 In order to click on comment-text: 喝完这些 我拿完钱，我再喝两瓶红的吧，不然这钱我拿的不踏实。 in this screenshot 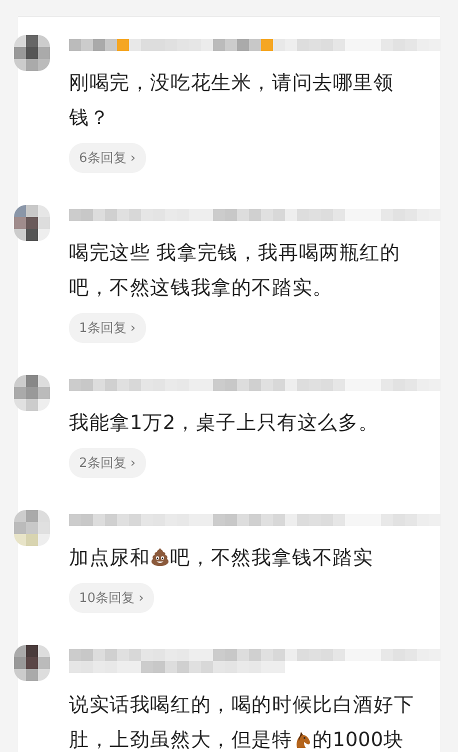, I will do `click(235, 270)`.